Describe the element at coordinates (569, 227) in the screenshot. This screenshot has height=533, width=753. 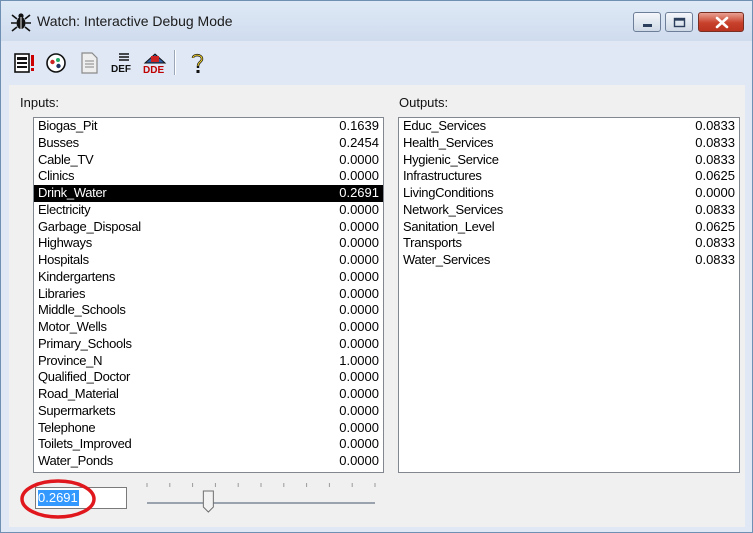
I see `output-item-row: Sanitation_Level 0.0625` at that location.